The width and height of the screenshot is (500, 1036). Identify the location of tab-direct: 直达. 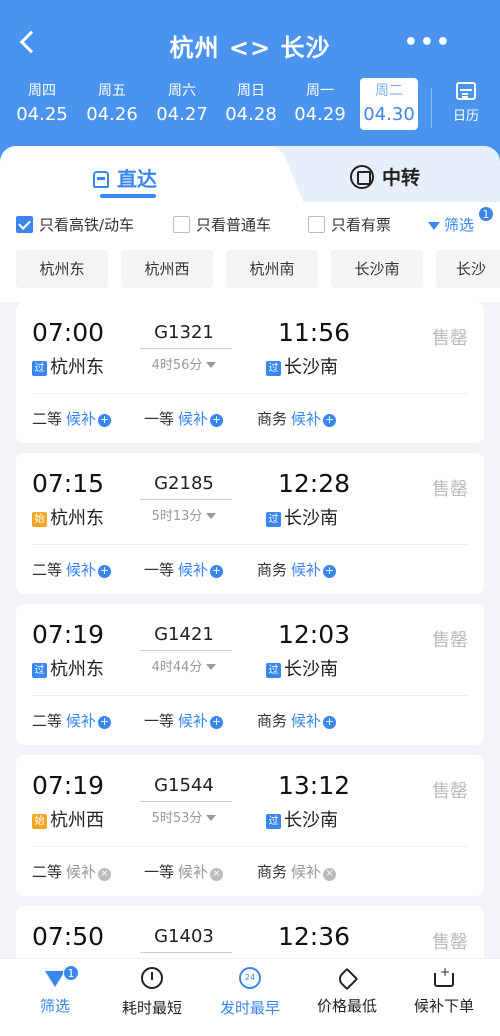
(135, 174).